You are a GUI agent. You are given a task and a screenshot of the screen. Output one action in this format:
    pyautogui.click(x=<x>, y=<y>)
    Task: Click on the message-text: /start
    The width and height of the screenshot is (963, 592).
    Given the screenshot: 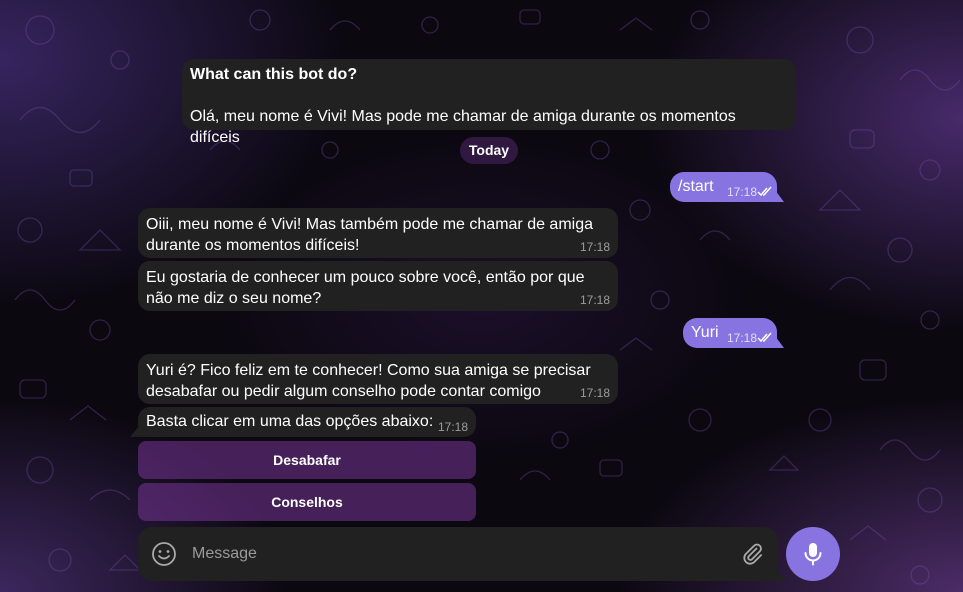 What is the action you would take?
    pyautogui.click(x=696, y=186)
    